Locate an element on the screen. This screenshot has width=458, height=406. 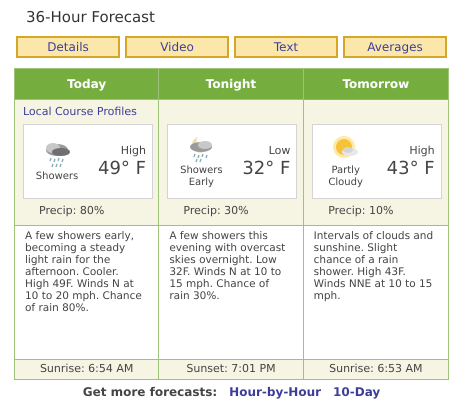
page-title: 36-Hour Forecast is located at coordinates (90, 17).